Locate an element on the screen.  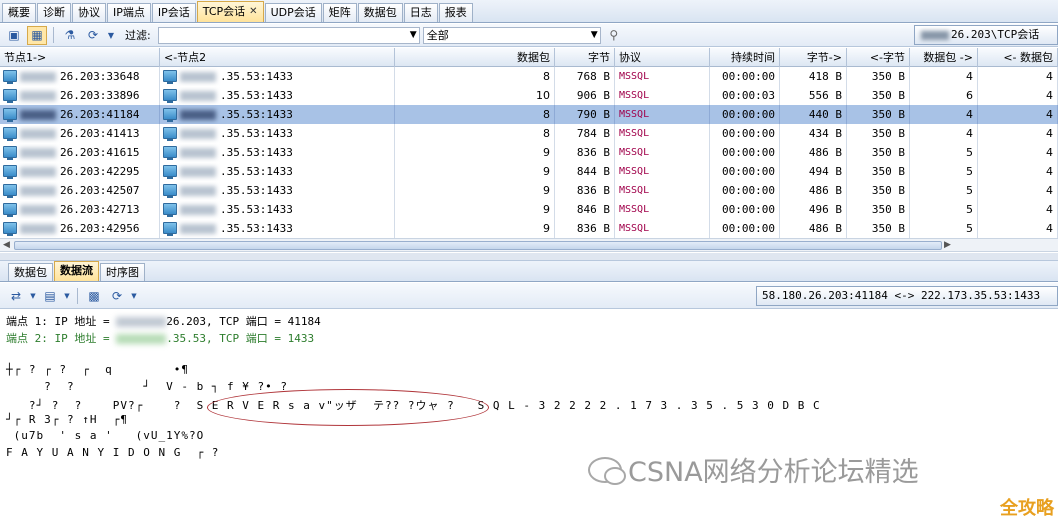
scroll-right-icon: ▶ is located at coordinates (947, 245).